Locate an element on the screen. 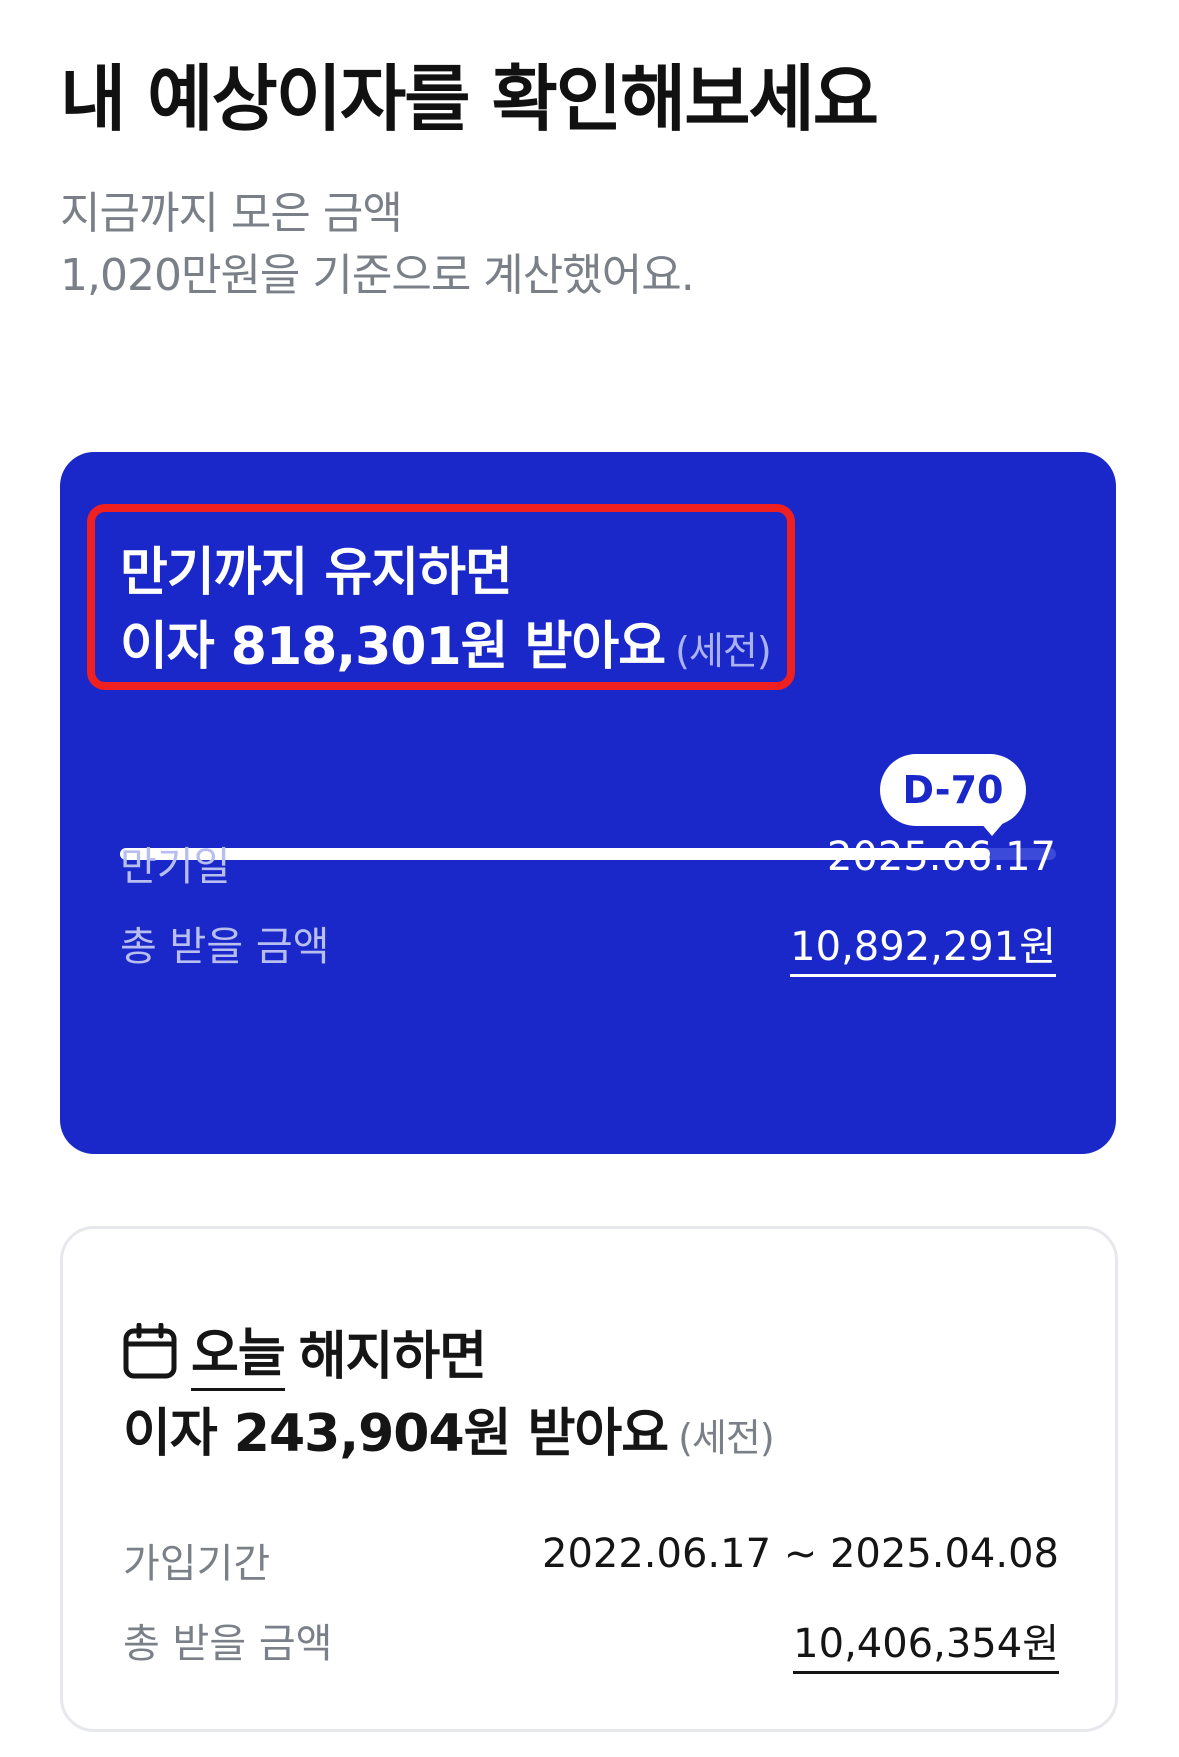 Image resolution: width=1179 pixels, height=1757 pixels. maturity-interest-line: 이자 818,301원 받아요 (세전) is located at coordinates (446, 641).